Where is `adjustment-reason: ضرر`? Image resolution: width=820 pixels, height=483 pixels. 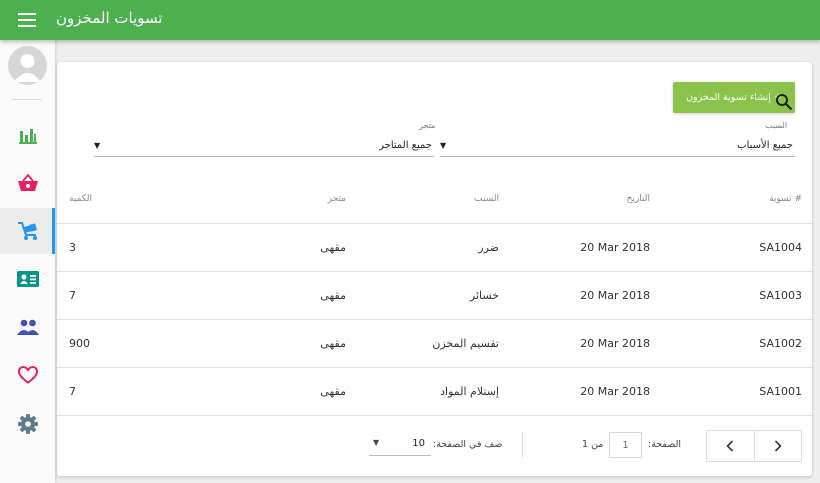 adjustment-reason: ضرر is located at coordinates (488, 247).